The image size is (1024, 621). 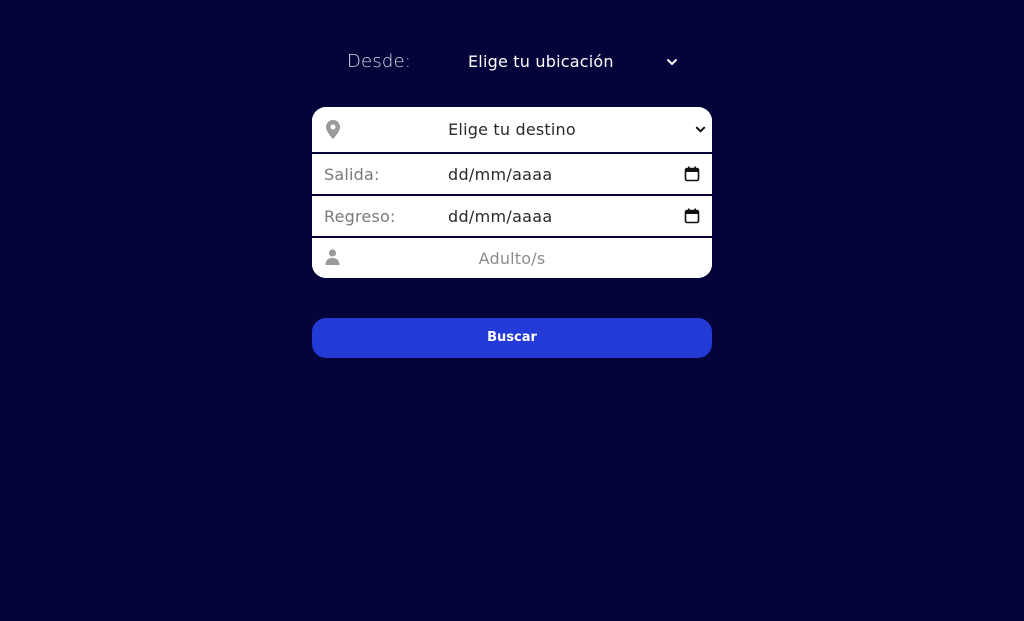 What do you see at coordinates (360, 216) in the screenshot?
I see `return-label: Regreso:` at bounding box center [360, 216].